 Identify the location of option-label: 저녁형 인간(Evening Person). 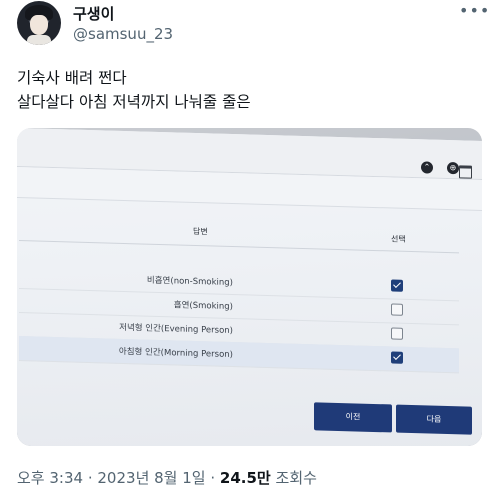
(176, 329).